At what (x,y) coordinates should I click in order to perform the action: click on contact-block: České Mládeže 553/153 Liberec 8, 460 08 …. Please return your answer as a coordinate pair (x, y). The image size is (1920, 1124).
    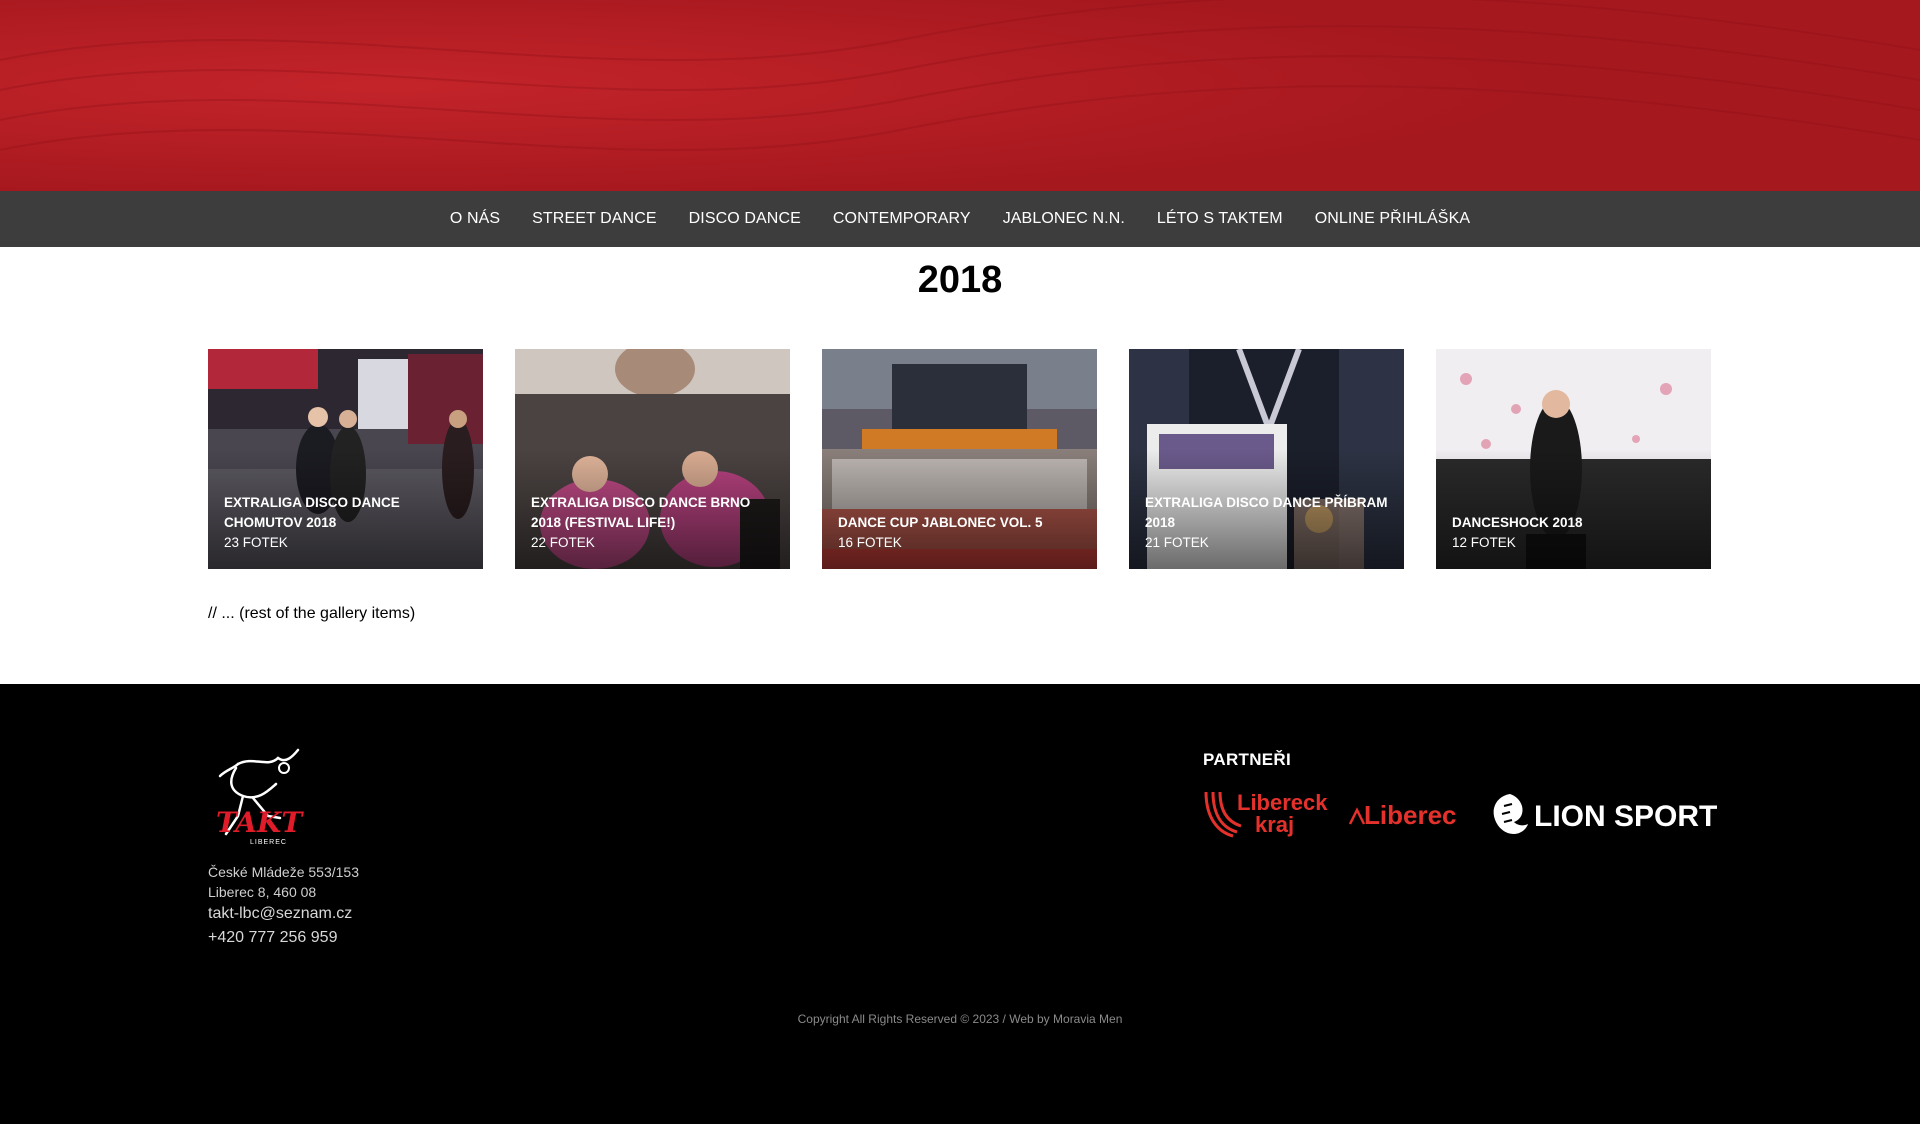
    Looking at the image, I should click on (283, 906).